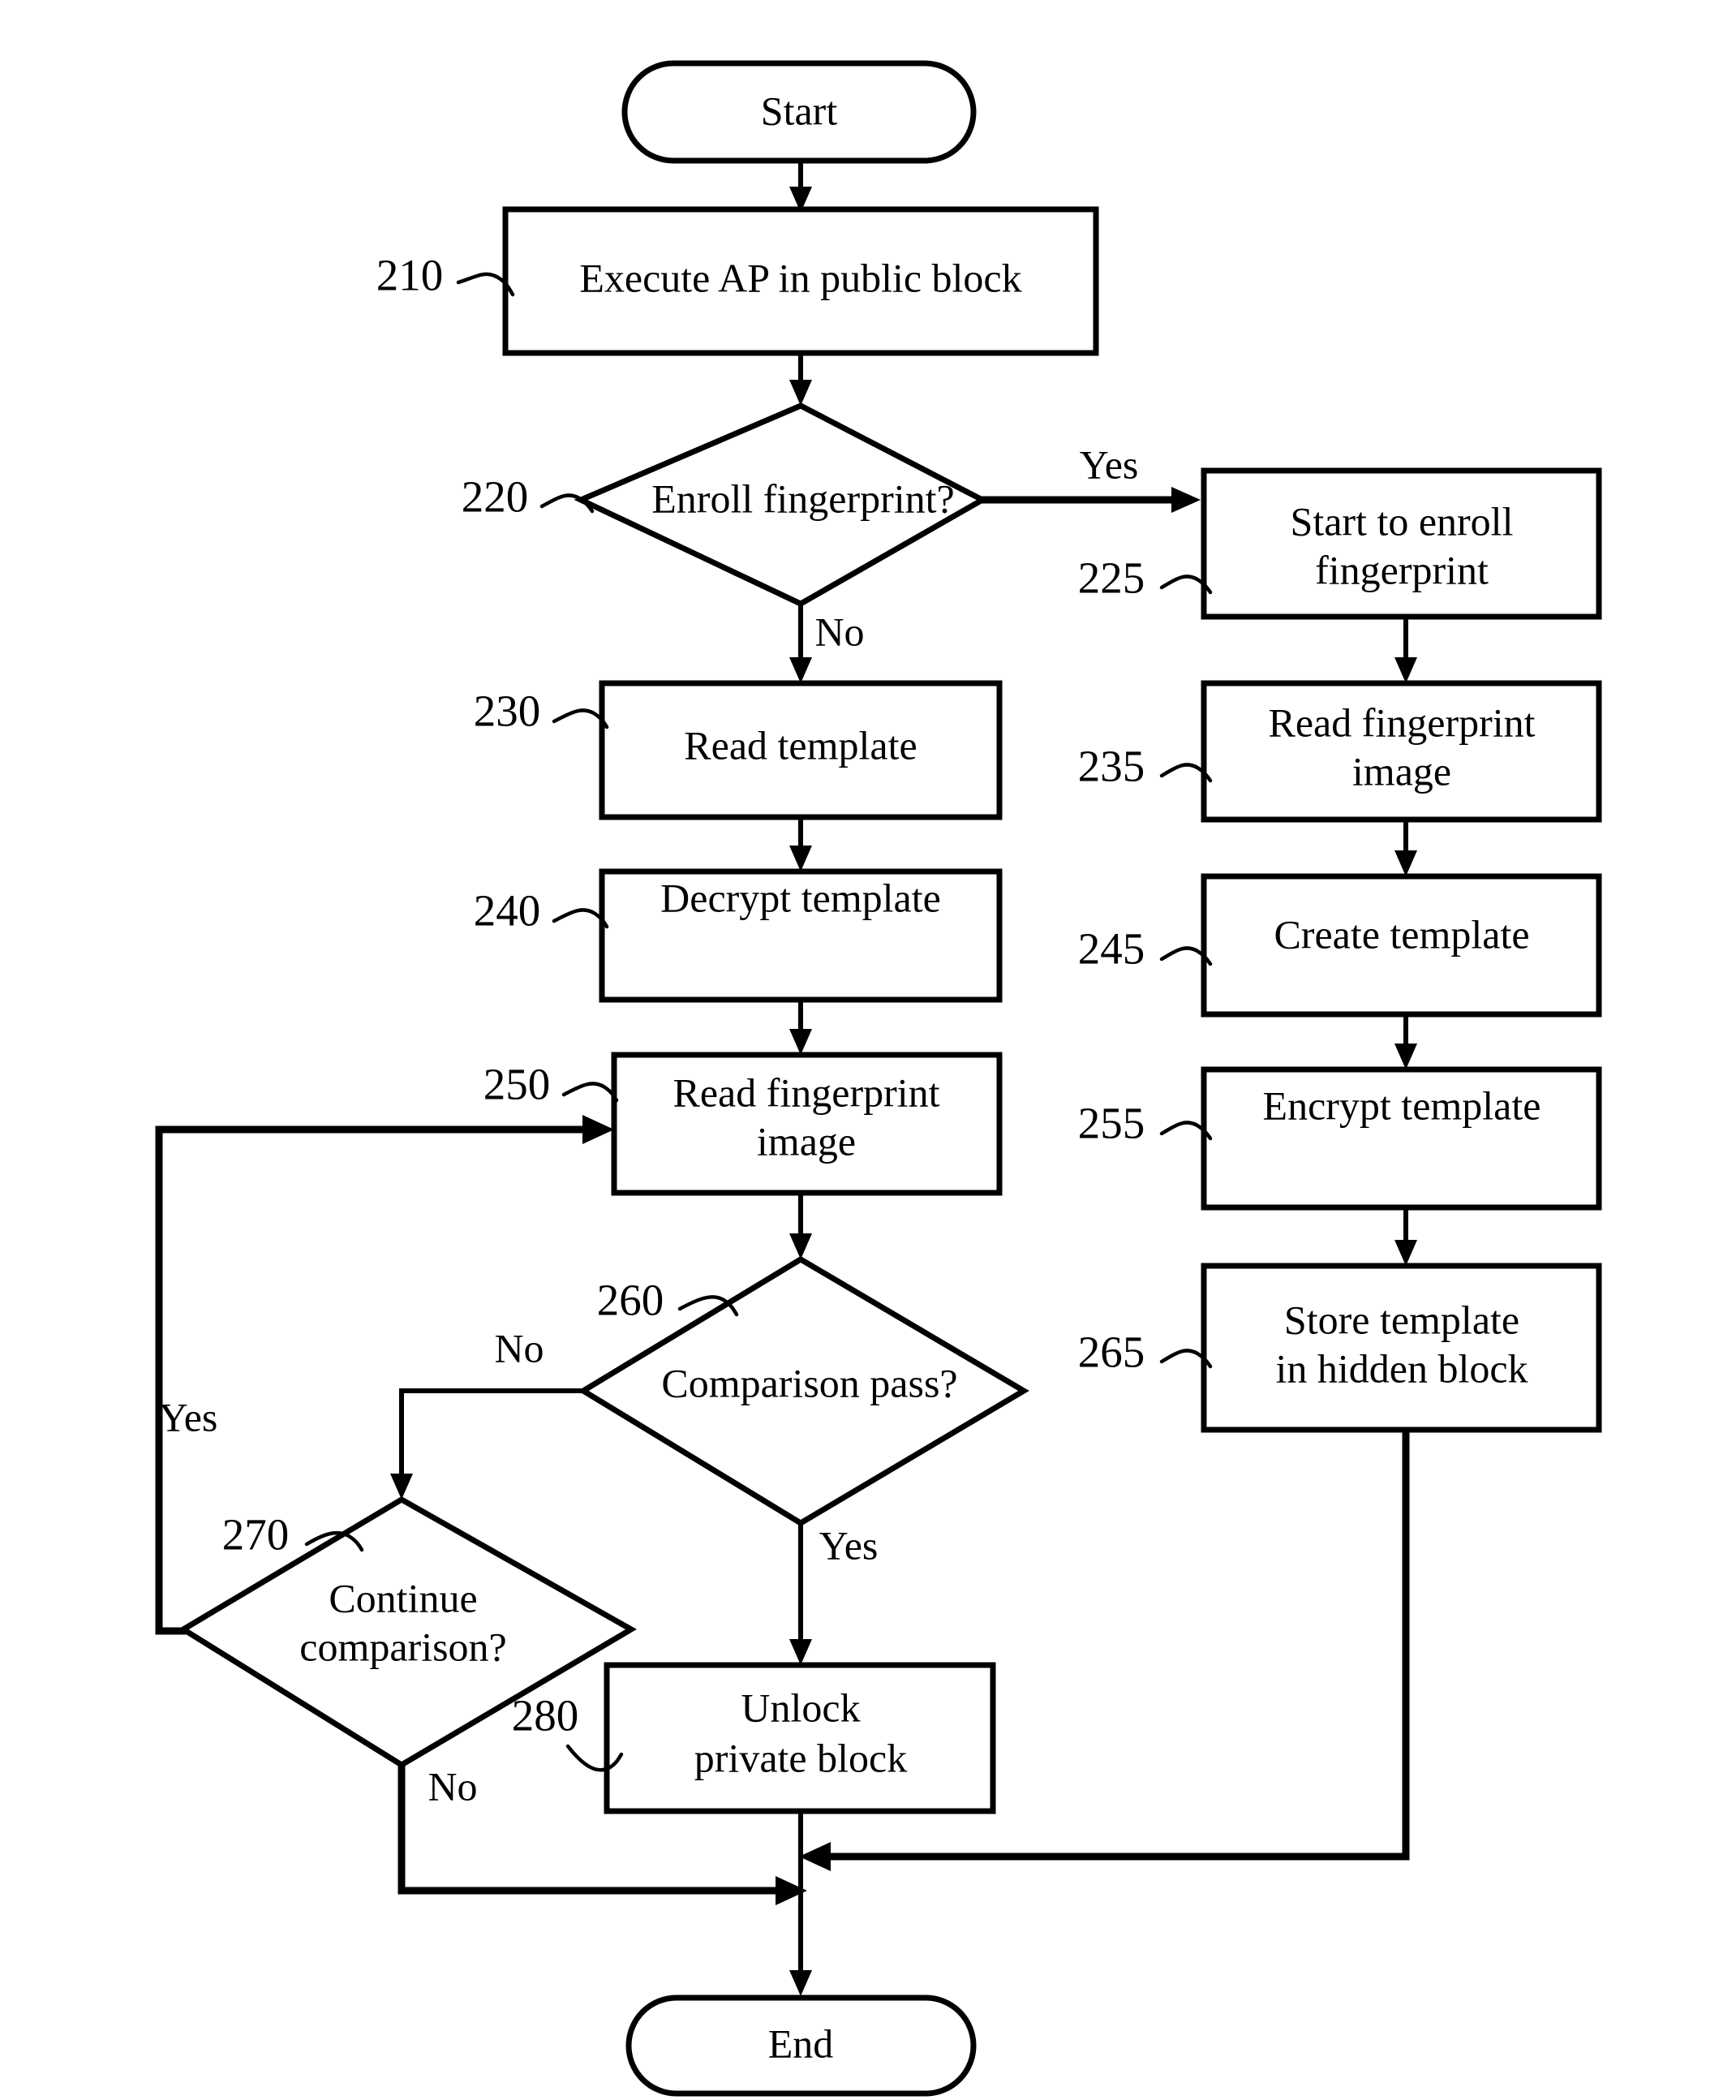  What do you see at coordinates (256, 1535) in the screenshot?
I see `ref-270-number: 270` at bounding box center [256, 1535].